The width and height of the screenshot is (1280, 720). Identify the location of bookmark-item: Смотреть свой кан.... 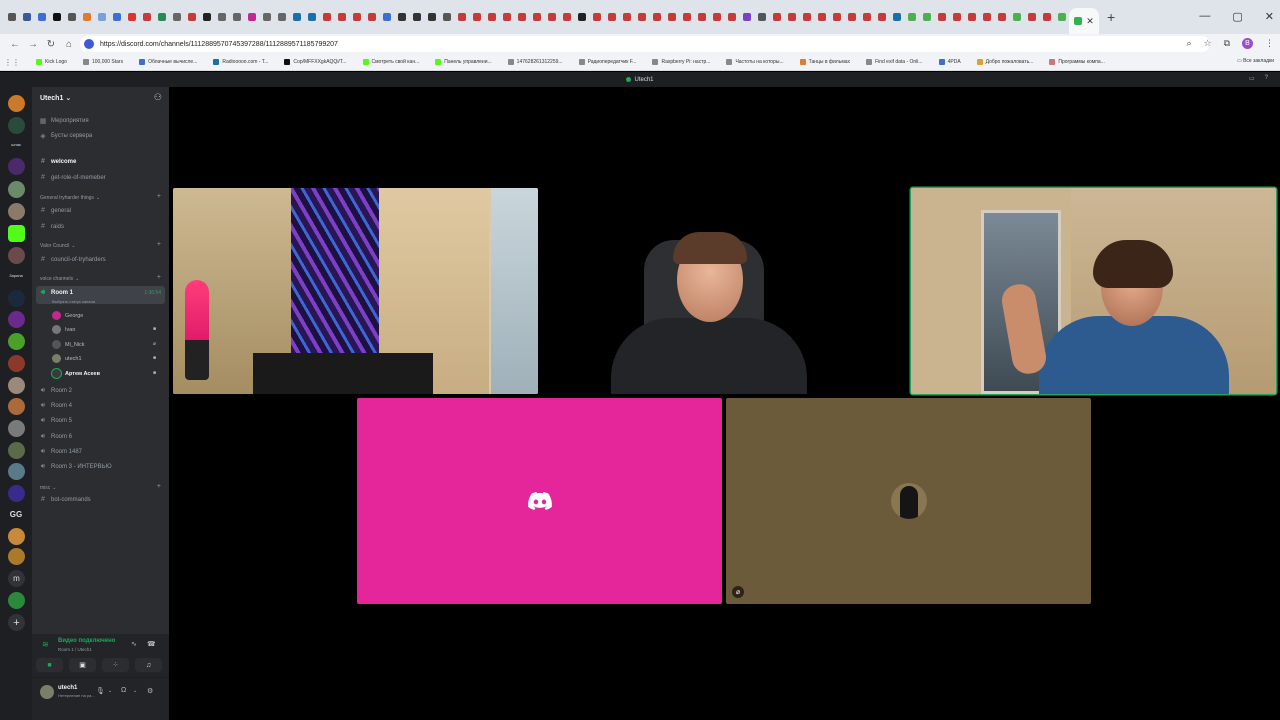
(390, 62).